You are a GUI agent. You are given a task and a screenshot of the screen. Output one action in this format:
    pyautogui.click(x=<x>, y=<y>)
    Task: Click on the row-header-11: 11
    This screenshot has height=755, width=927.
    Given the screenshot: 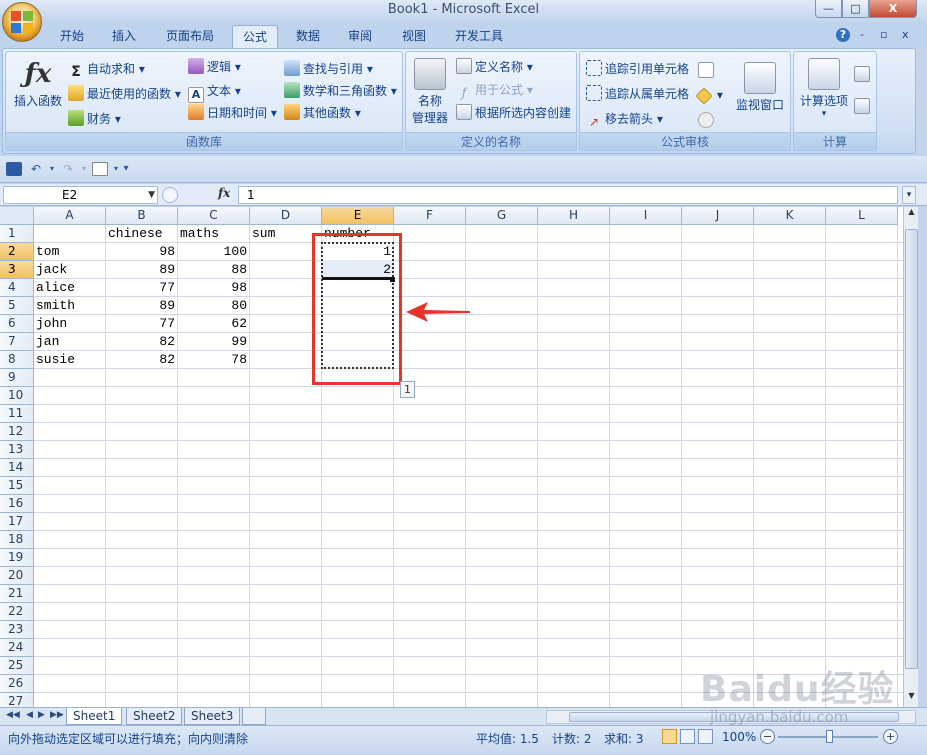 What is the action you would take?
    pyautogui.click(x=17, y=414)
    